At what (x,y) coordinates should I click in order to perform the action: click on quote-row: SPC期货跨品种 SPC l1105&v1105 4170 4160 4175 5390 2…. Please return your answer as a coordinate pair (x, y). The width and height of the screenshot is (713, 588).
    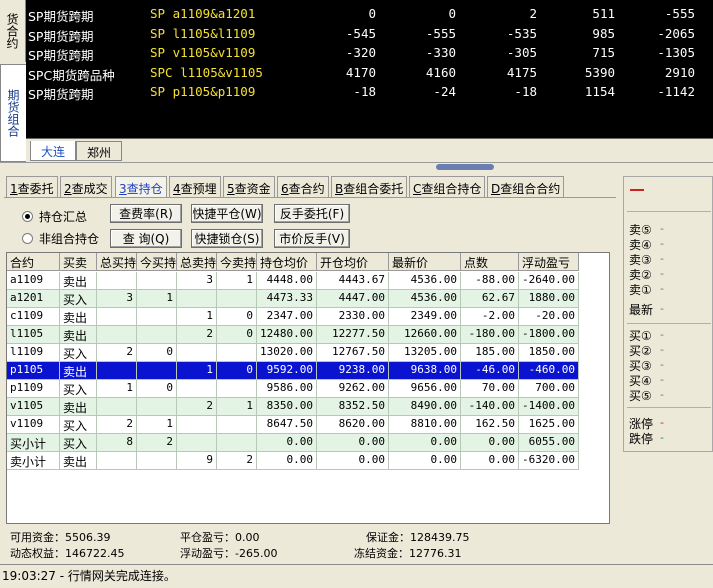
    Looking at the image, I should click on (369, 74).